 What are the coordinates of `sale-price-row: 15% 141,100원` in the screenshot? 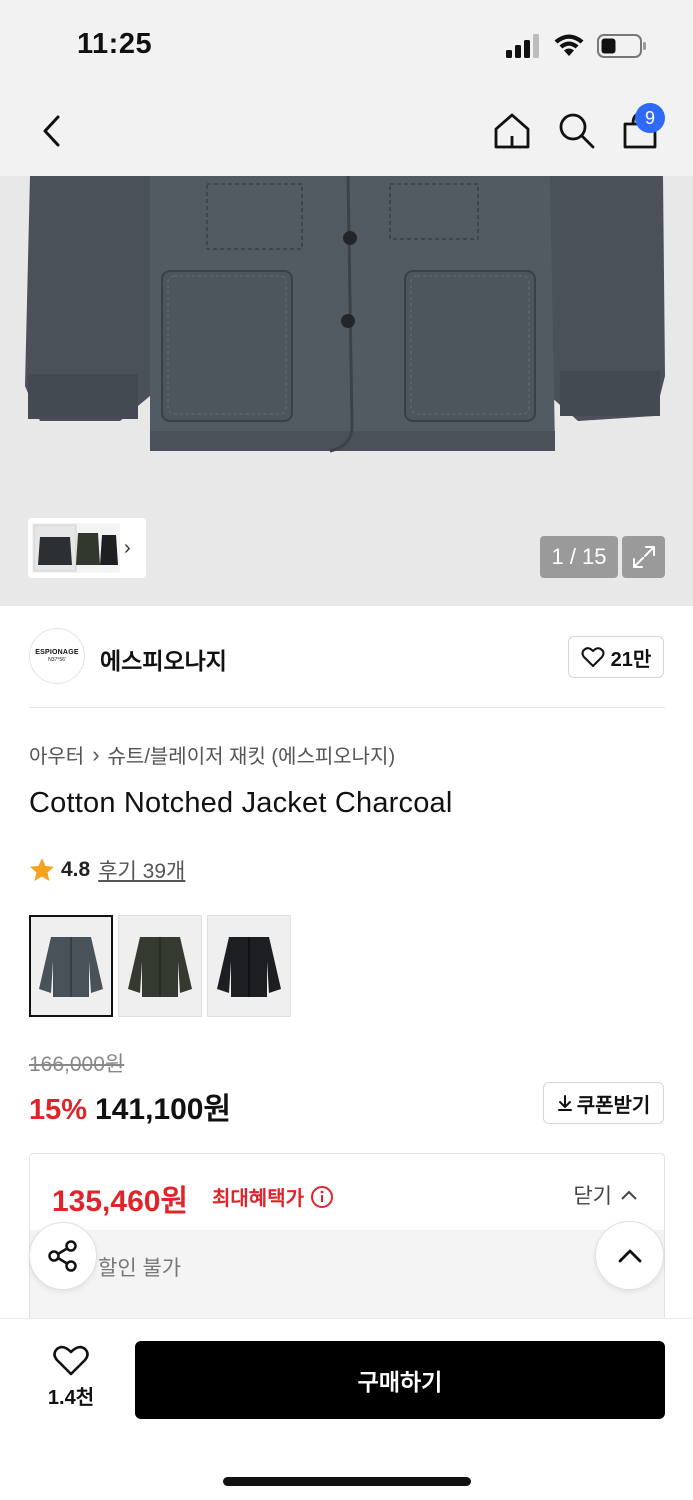 It's located at (130, 1106).